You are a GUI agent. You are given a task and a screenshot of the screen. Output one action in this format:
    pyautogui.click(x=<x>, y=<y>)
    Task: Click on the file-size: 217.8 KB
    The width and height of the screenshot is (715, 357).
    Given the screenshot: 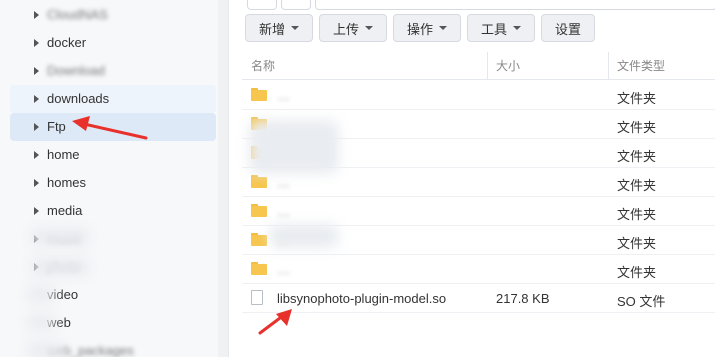 What is the action you would take?
    pyautogui.click(x=523, y=298)
    